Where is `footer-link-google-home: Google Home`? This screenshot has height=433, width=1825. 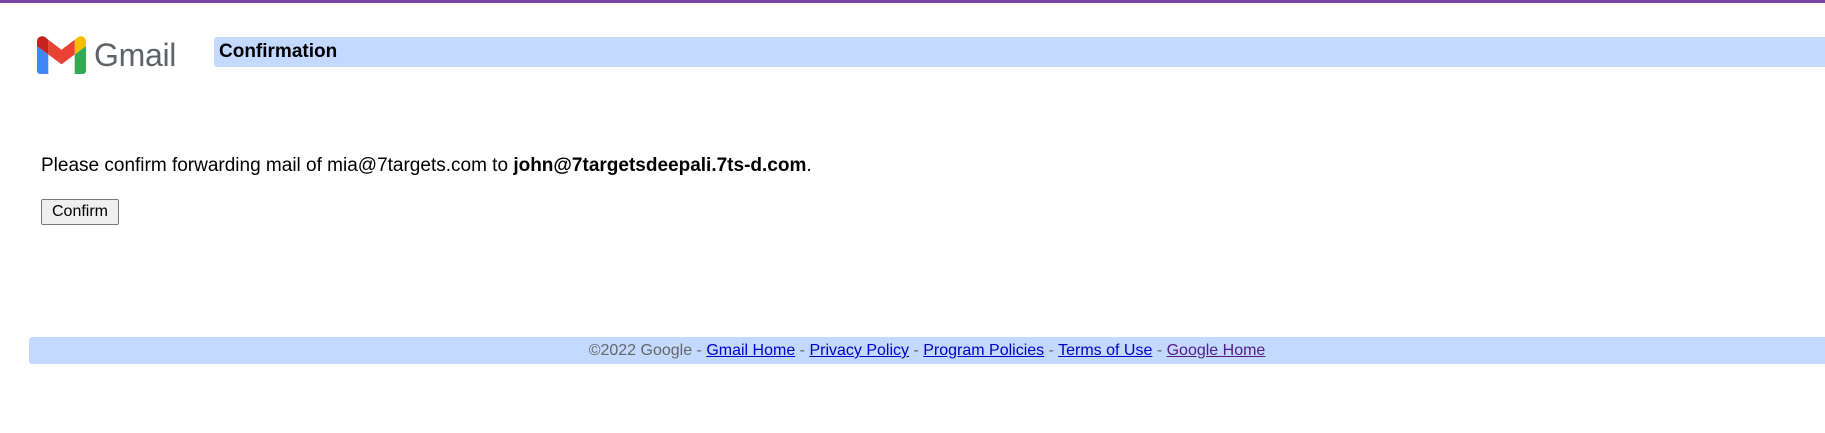 footer-link-google-home: Google Home is located at coordinates (1216, 350).